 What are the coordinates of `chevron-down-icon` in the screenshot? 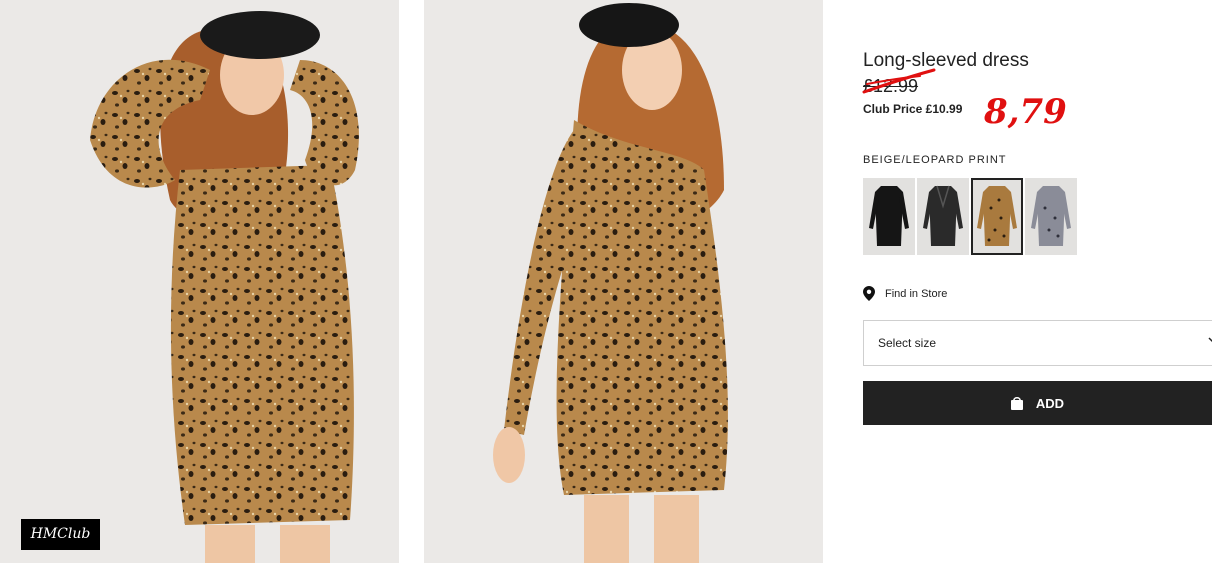 It's located at (1210, 340).